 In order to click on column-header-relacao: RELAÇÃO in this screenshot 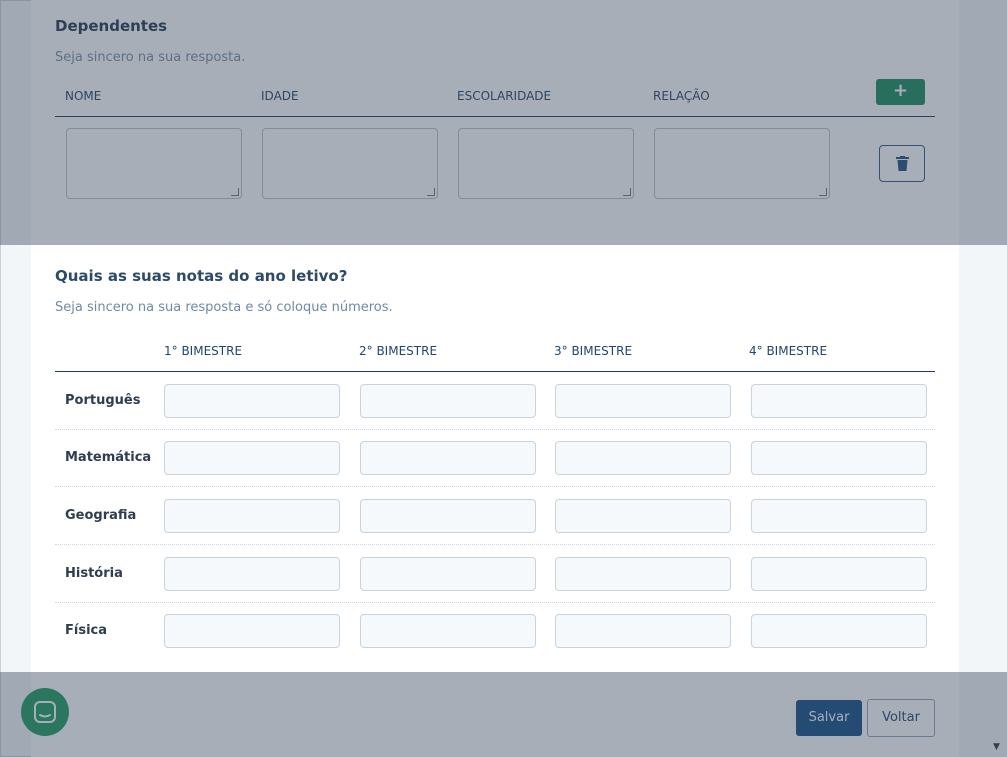, I will do `click(681, 96)`.